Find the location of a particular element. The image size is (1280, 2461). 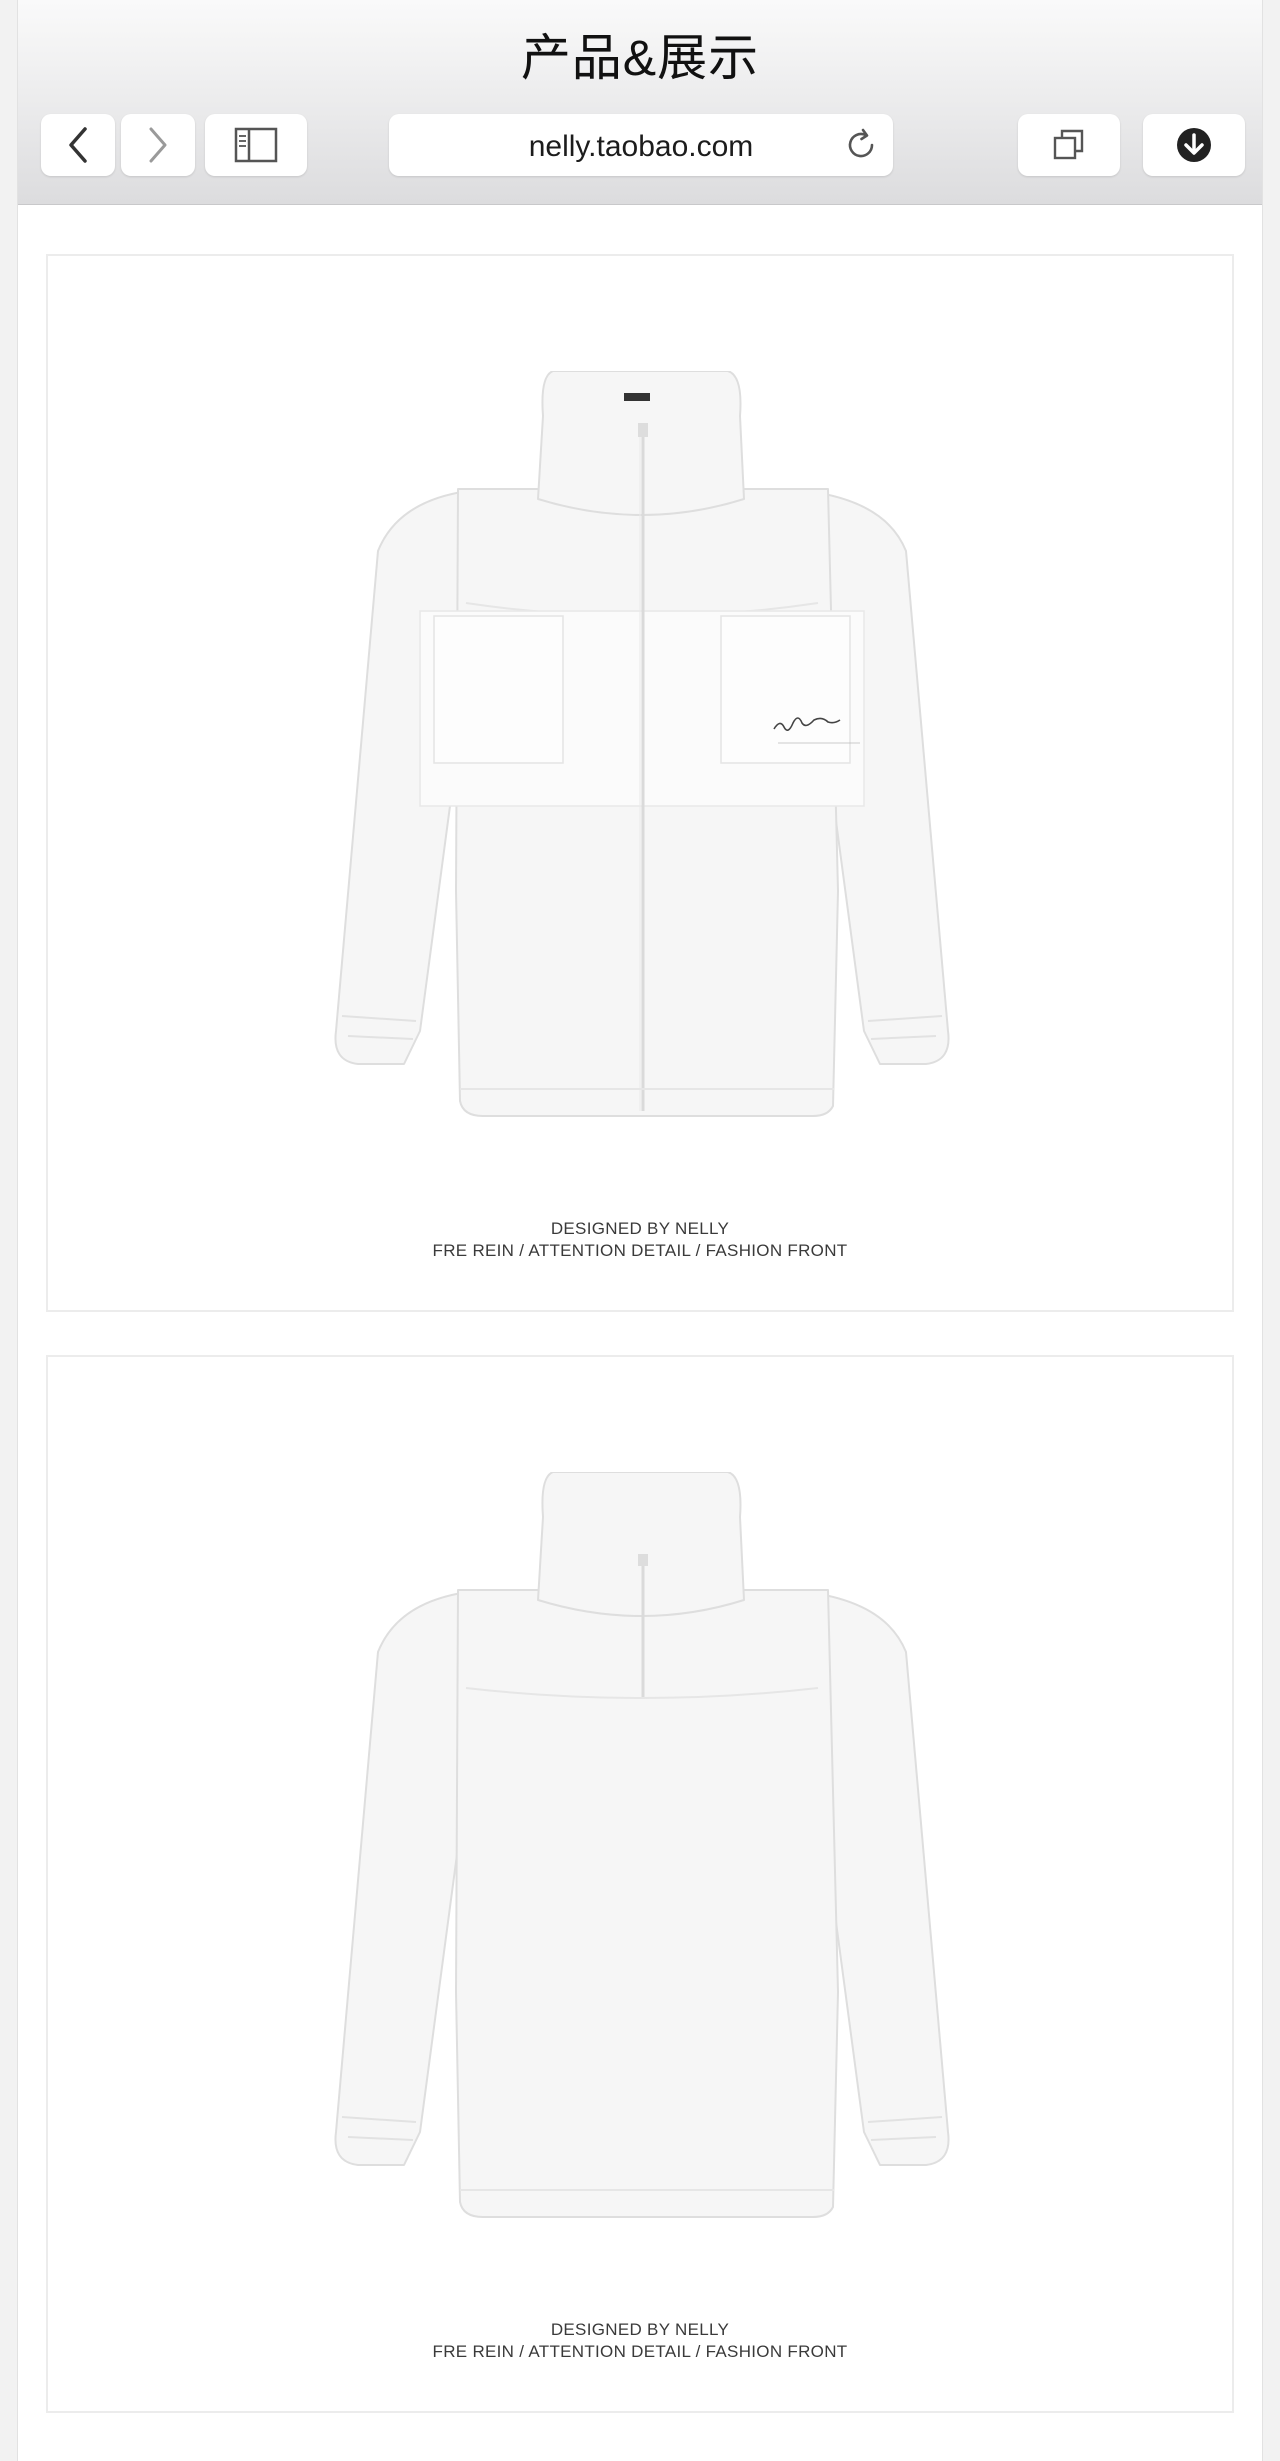

download-icon is located at coordinates (1194, 145).